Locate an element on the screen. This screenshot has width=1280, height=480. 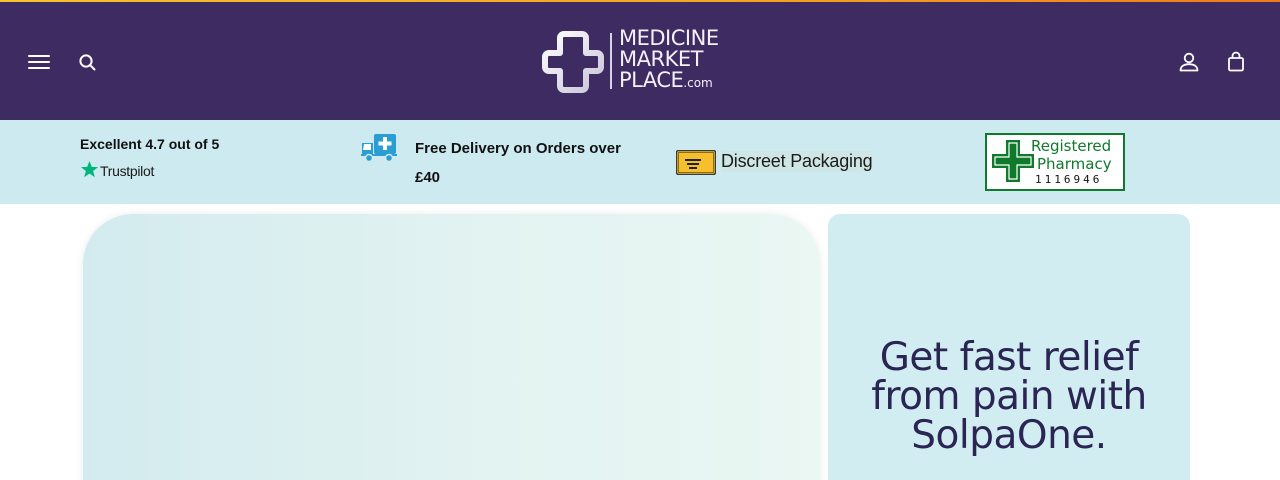
badge-line-2: Pharmacy is located at coordinates (1074, 164).